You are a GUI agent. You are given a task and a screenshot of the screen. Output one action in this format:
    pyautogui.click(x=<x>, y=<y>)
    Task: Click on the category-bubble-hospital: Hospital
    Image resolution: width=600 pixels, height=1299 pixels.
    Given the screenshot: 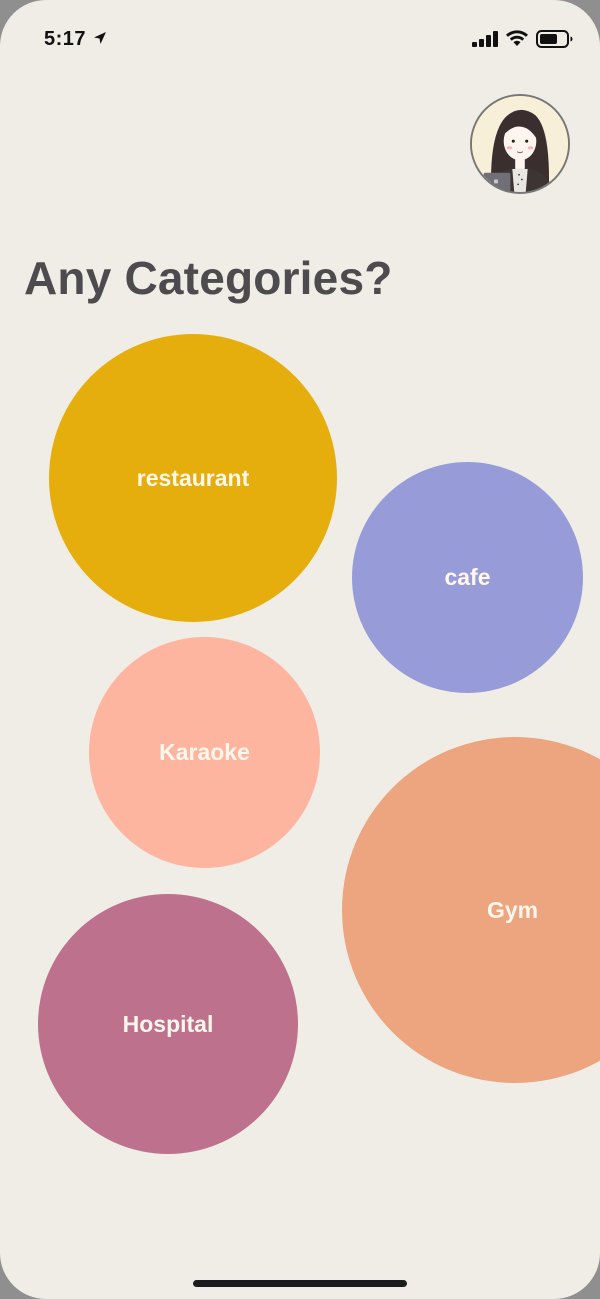 What is the action you would take?
    pyautogui.click(x=168, y=1024)
    